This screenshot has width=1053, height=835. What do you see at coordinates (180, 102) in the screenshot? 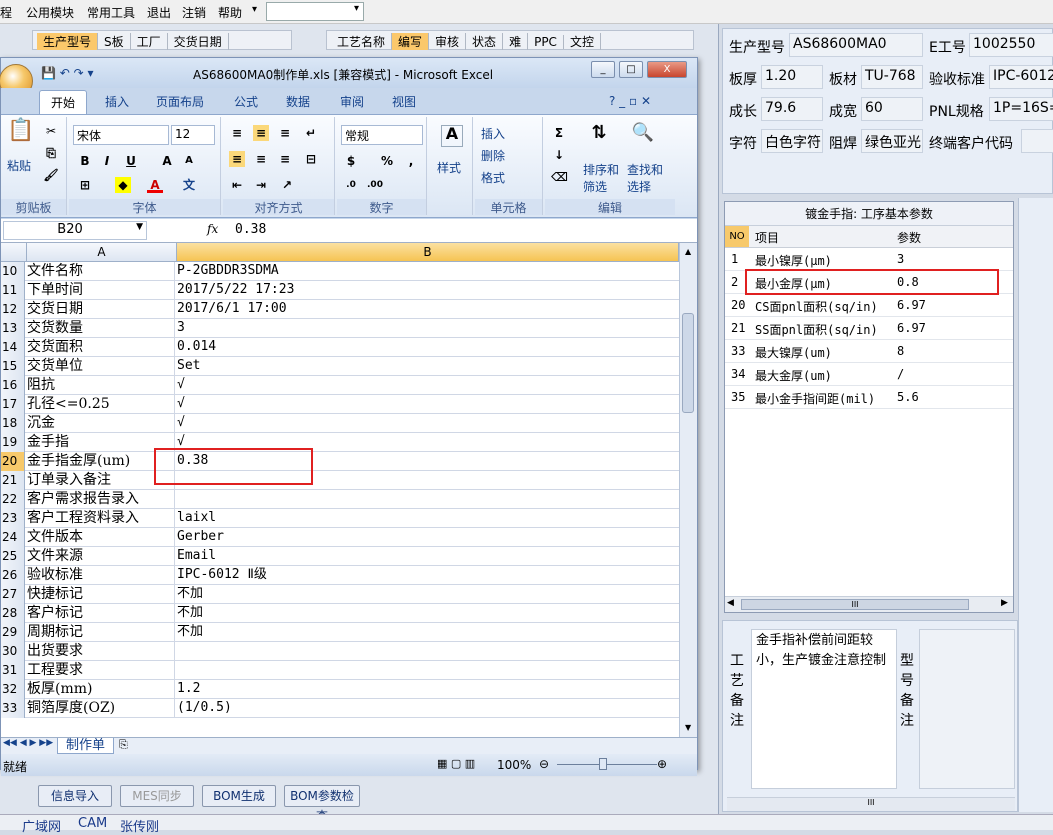
I see `tab-layout: 页面布局` at bounding box center [180, 102].